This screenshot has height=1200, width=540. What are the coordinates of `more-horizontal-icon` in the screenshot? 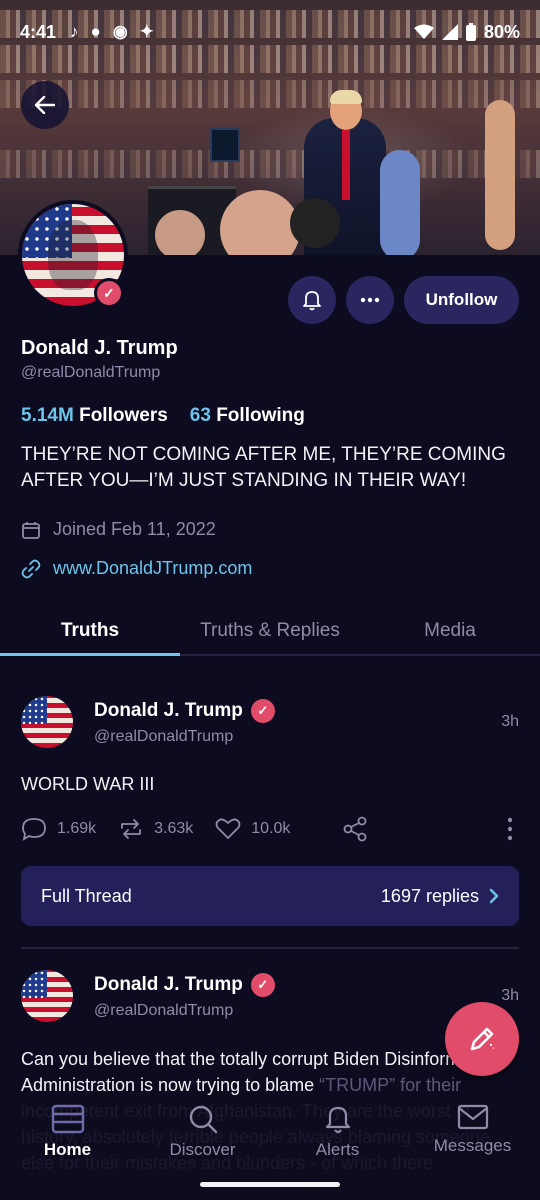 It's located at (370, 300).